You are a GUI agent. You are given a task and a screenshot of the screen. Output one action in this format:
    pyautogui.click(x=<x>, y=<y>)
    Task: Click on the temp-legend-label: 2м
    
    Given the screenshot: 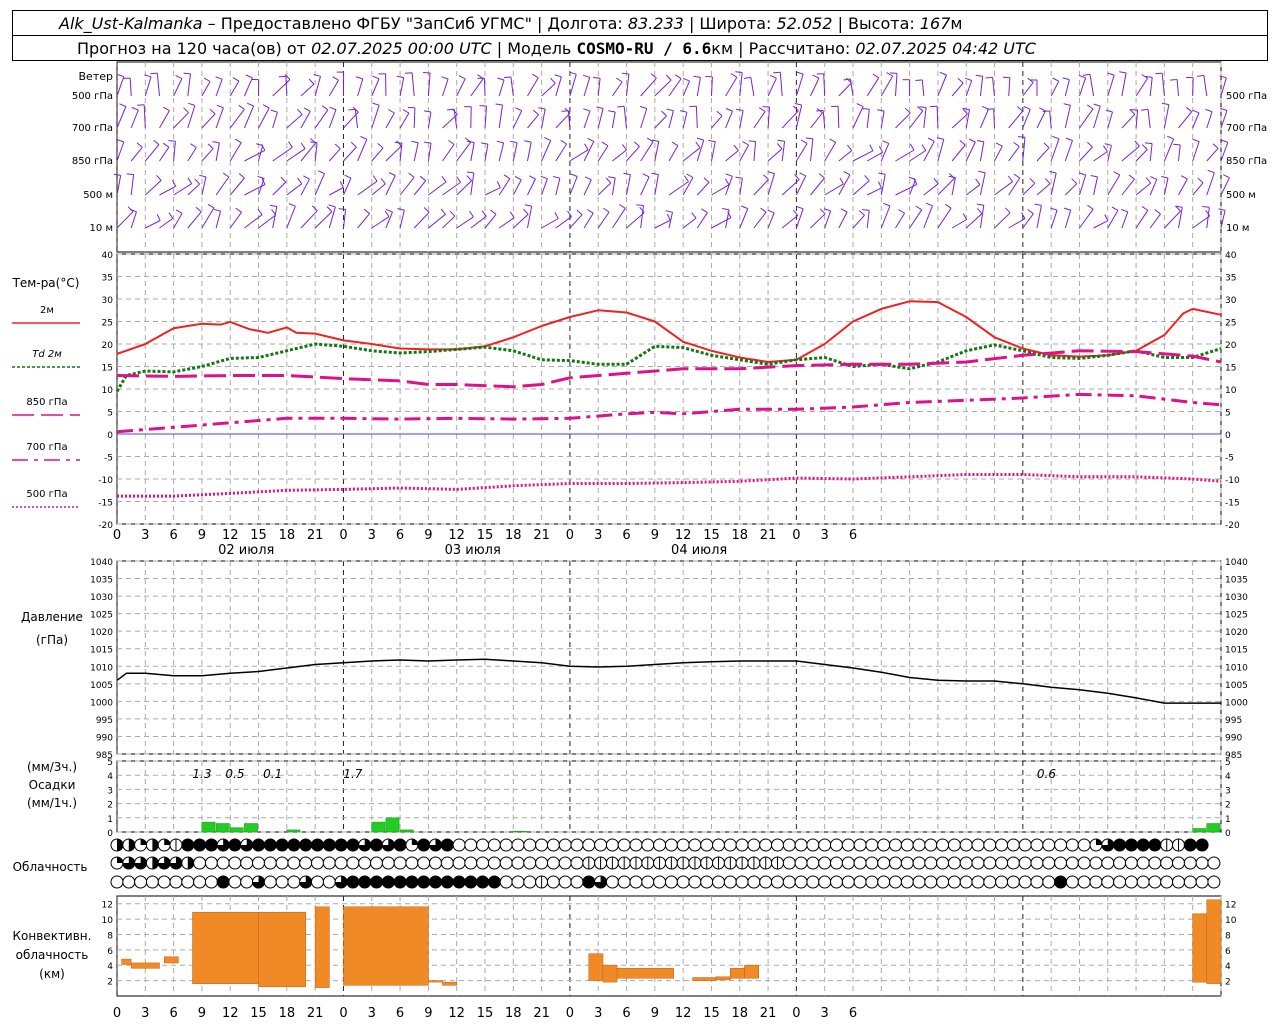 What is the action you would take?
    pyautogui.click(x=47, y=310)
    